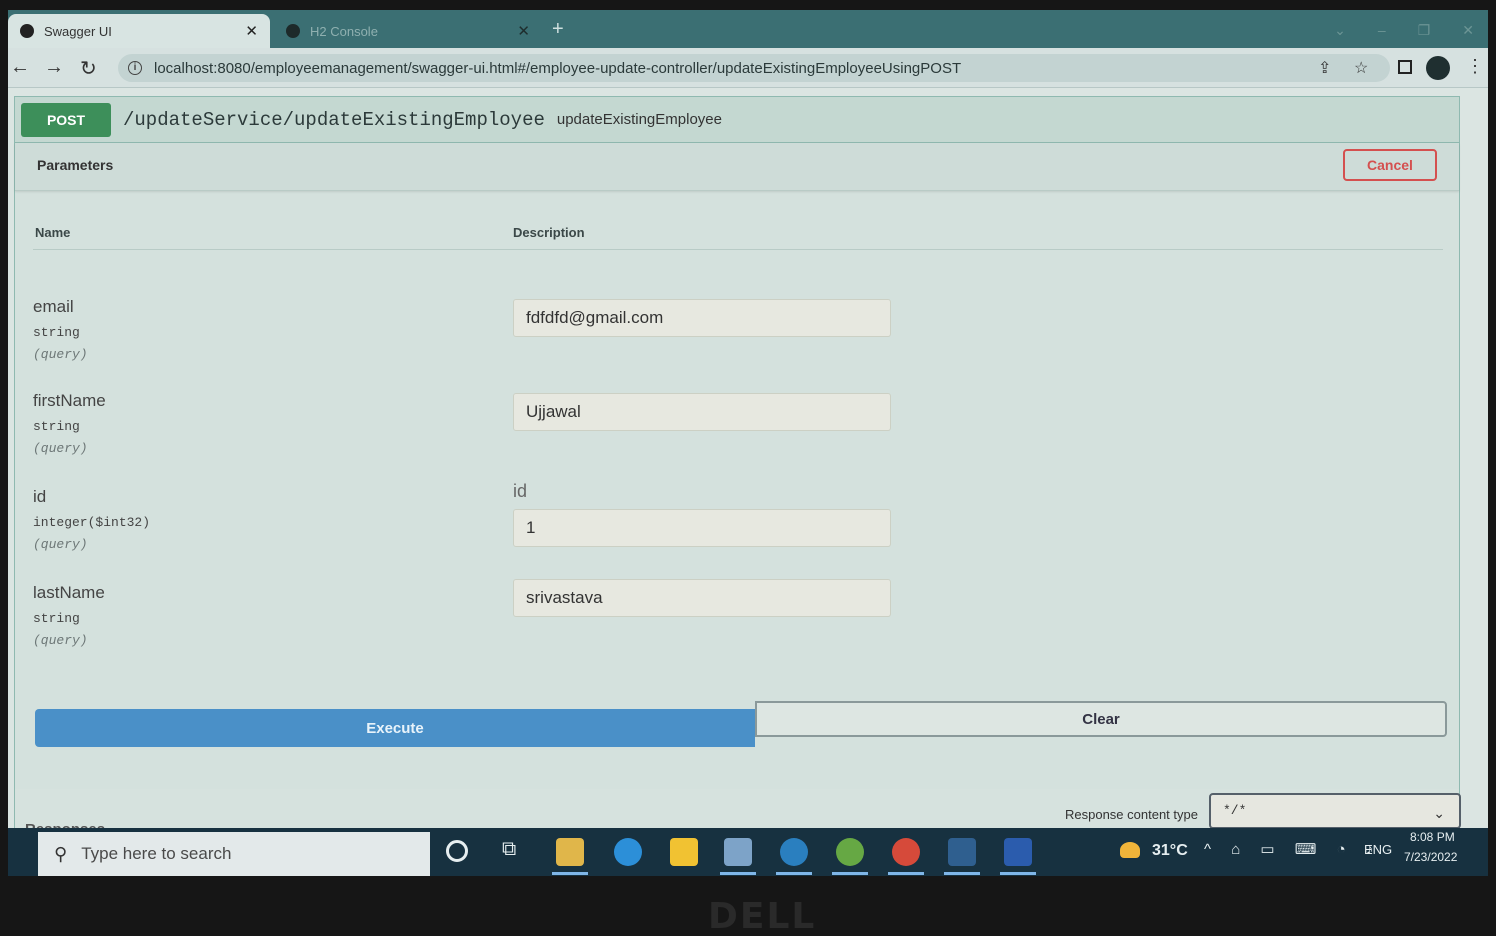 This screenshot has height=936, width=1496. Describe the element at coordinates (334, 119) in the screenshot. I see `operation-path: /updateService/updateExistingEmployee` at that location.